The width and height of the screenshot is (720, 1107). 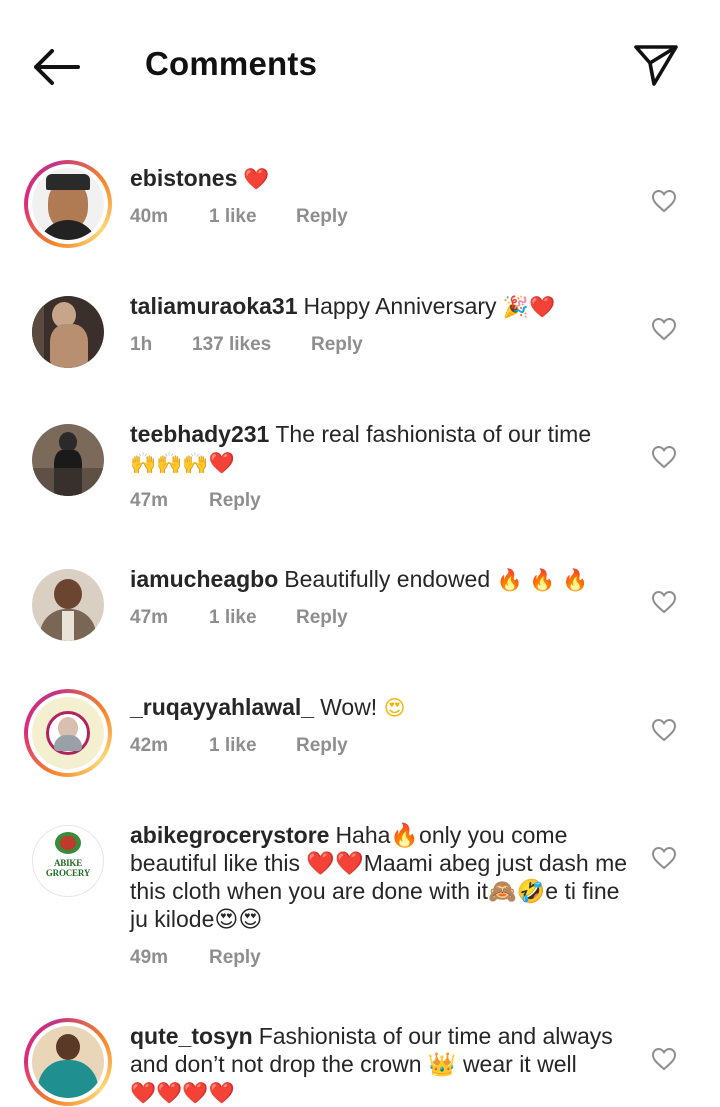 I want to click on comment-emoji: 🙌🙌🙌❤️, so click(x=182, y=463).